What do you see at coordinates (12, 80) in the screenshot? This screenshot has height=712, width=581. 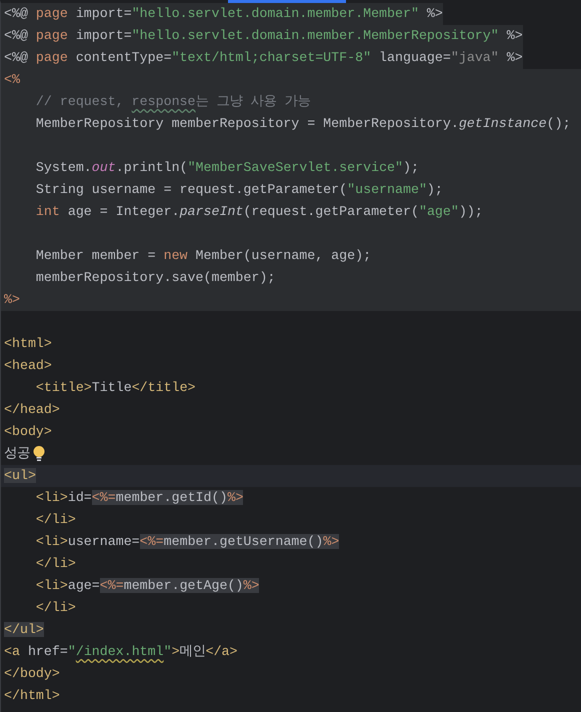 I see `code-line: <%` at bounding box center [12, 80].